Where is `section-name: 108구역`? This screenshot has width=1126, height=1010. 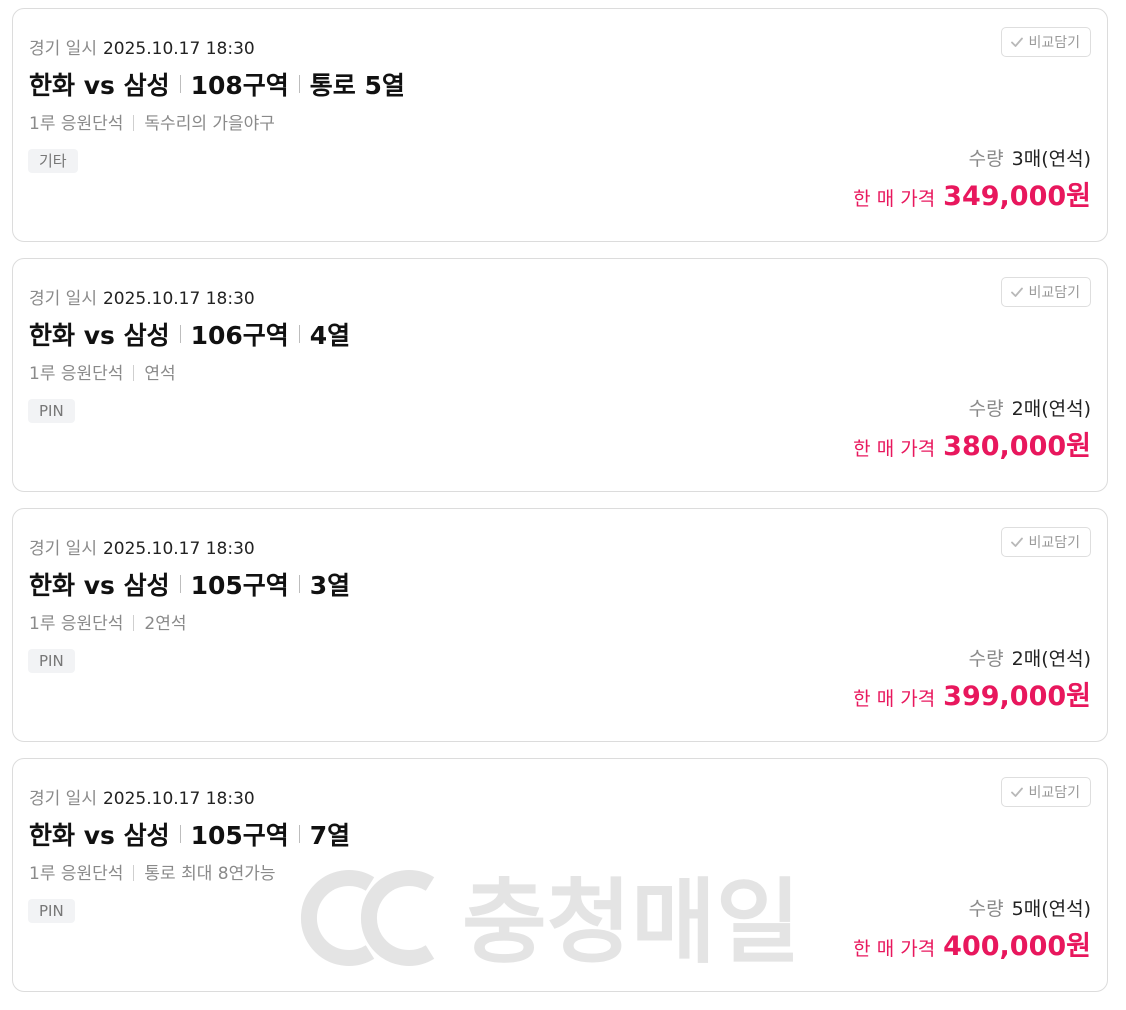 section-name: 108구역 is located at coordinates (239, 85).